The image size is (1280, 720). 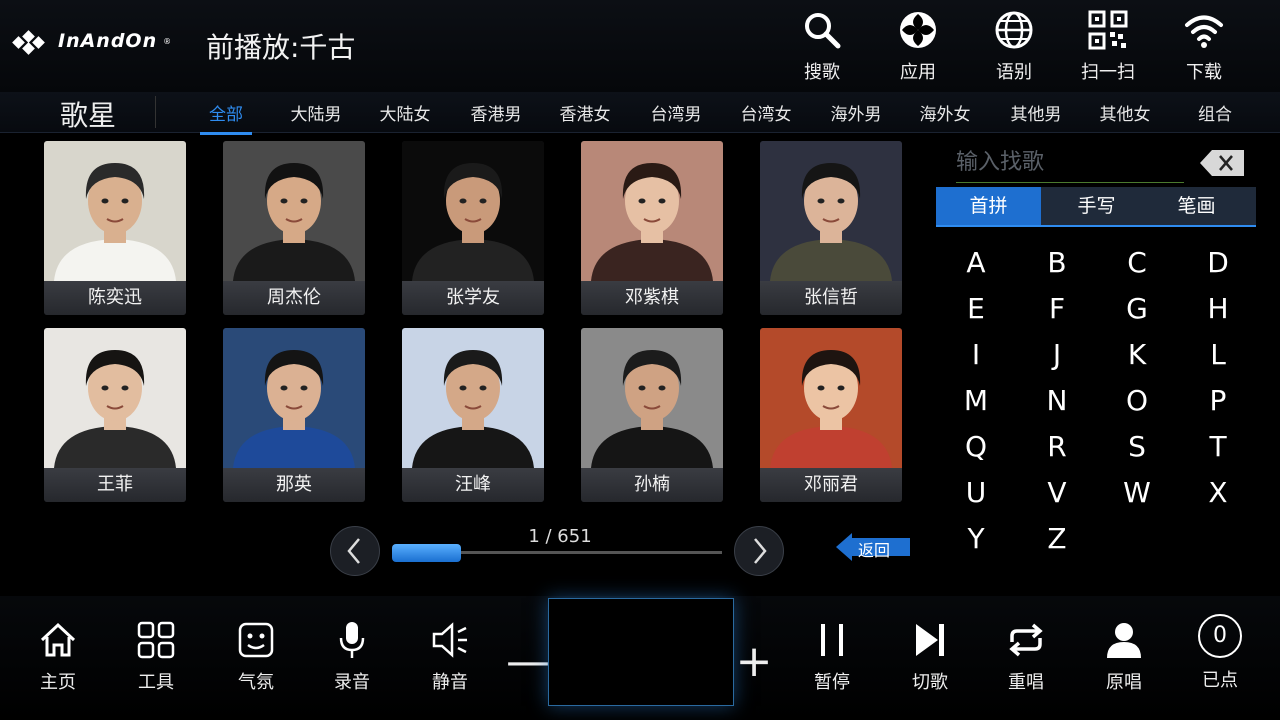 I want to click on page-progress-thumb, so click(x=426, y=553).